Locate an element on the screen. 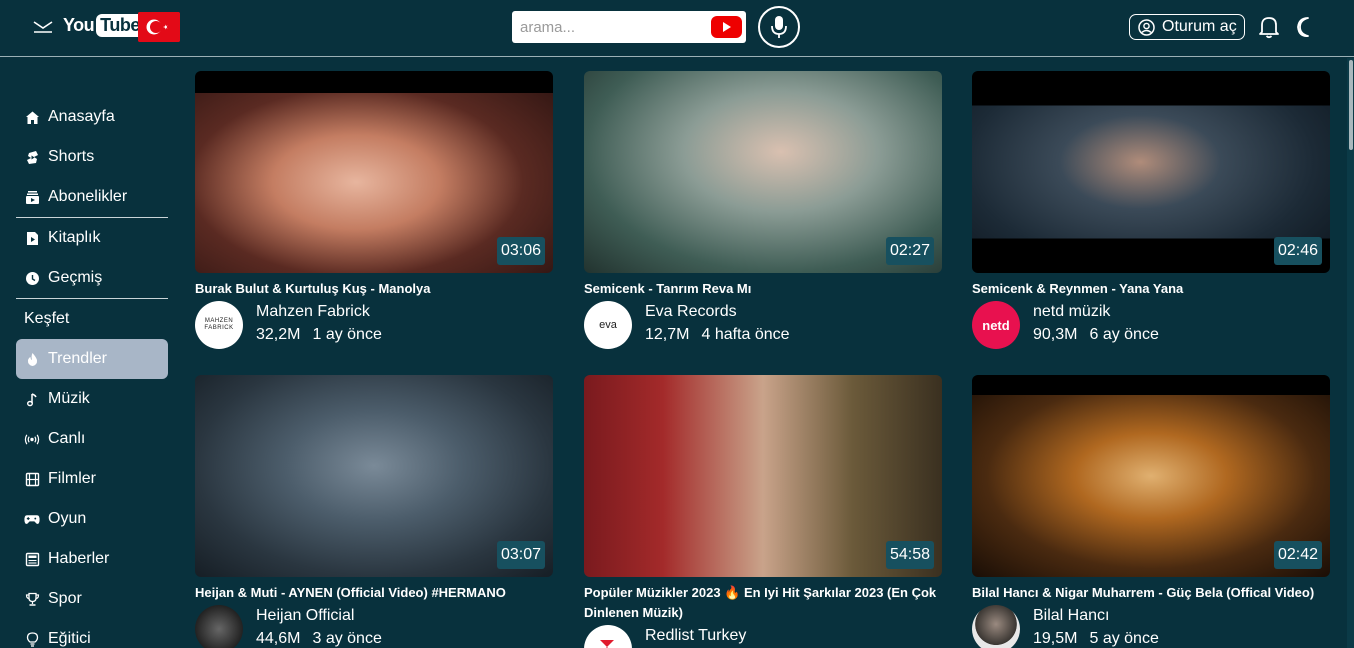 This screenshot has width=1354, height=648. avatar-logo-text: MAHZEN FABRICK is located at coordinates (219, 324).